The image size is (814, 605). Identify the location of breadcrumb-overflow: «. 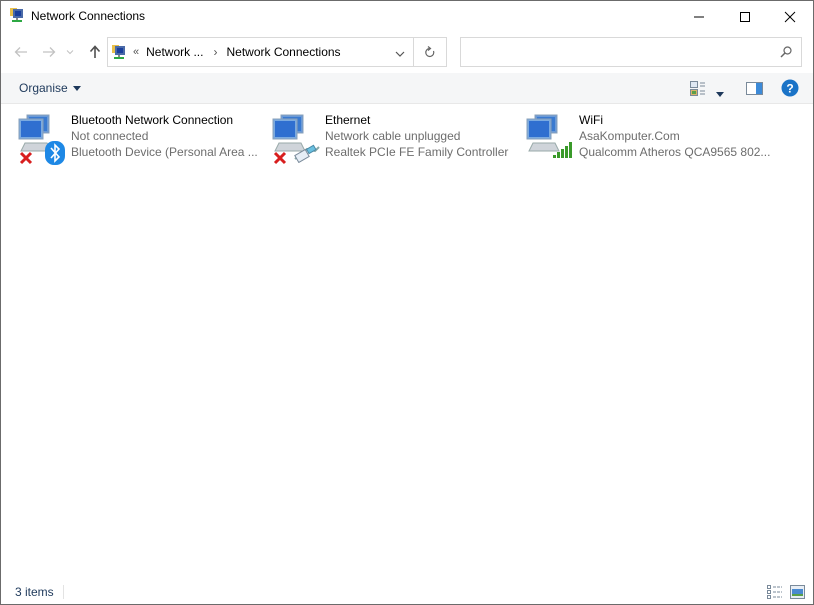
(136, 52).